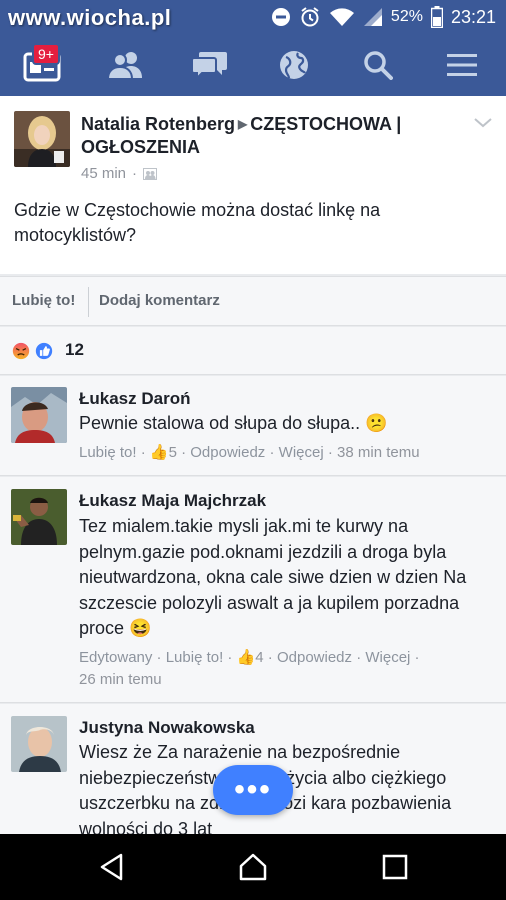 The image size is (506, 900). I want to click on signal-icon, so click(372, 17).